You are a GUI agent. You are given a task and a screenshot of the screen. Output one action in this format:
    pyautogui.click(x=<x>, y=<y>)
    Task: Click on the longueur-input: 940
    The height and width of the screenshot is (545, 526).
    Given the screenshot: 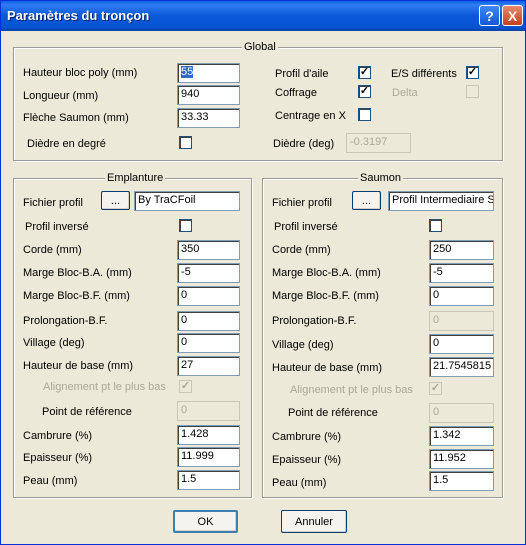 What is the action you would take?
    pyautogui.click(x=208, y=95)
    